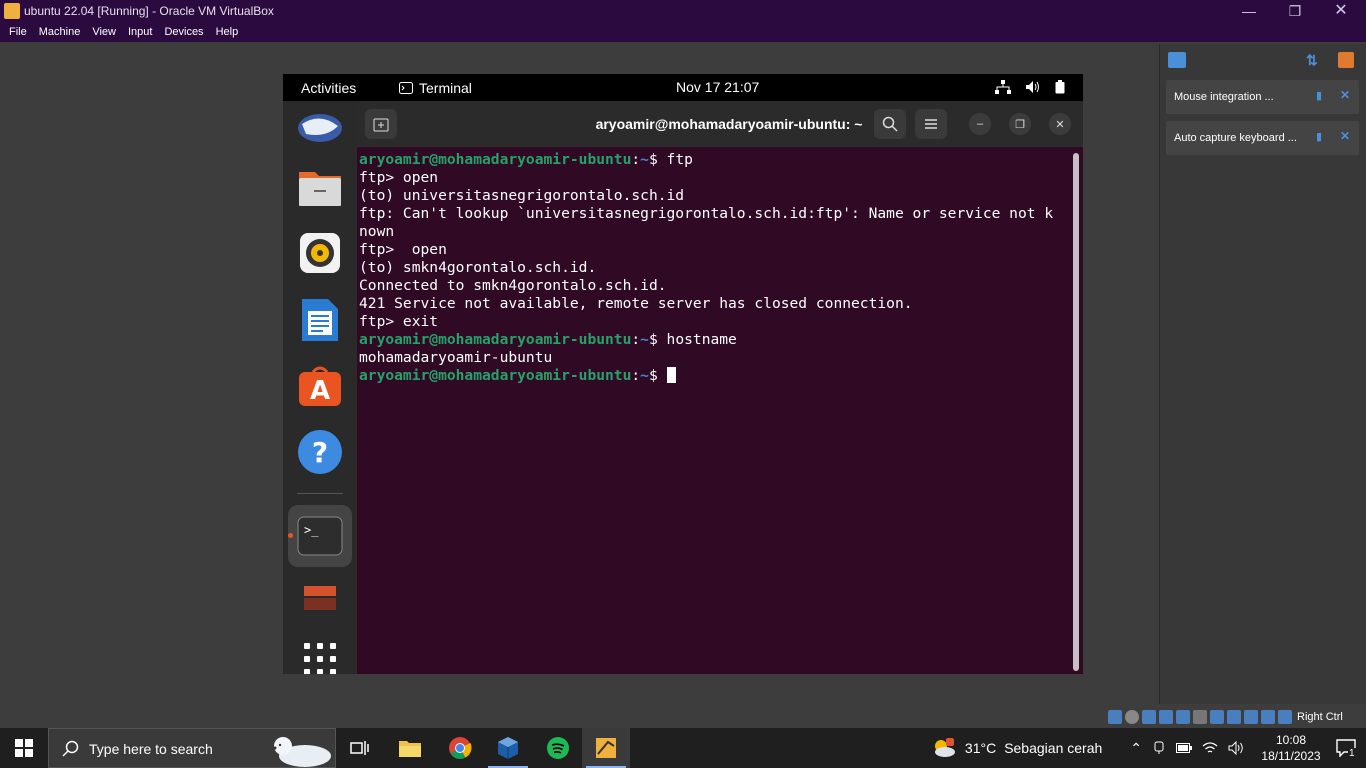 This screenshot has width=1366, height=768. What do you see at coordinates (1183, 717) in the screenshot?
I see `usb-icon` at bounding box center [1183, 717].